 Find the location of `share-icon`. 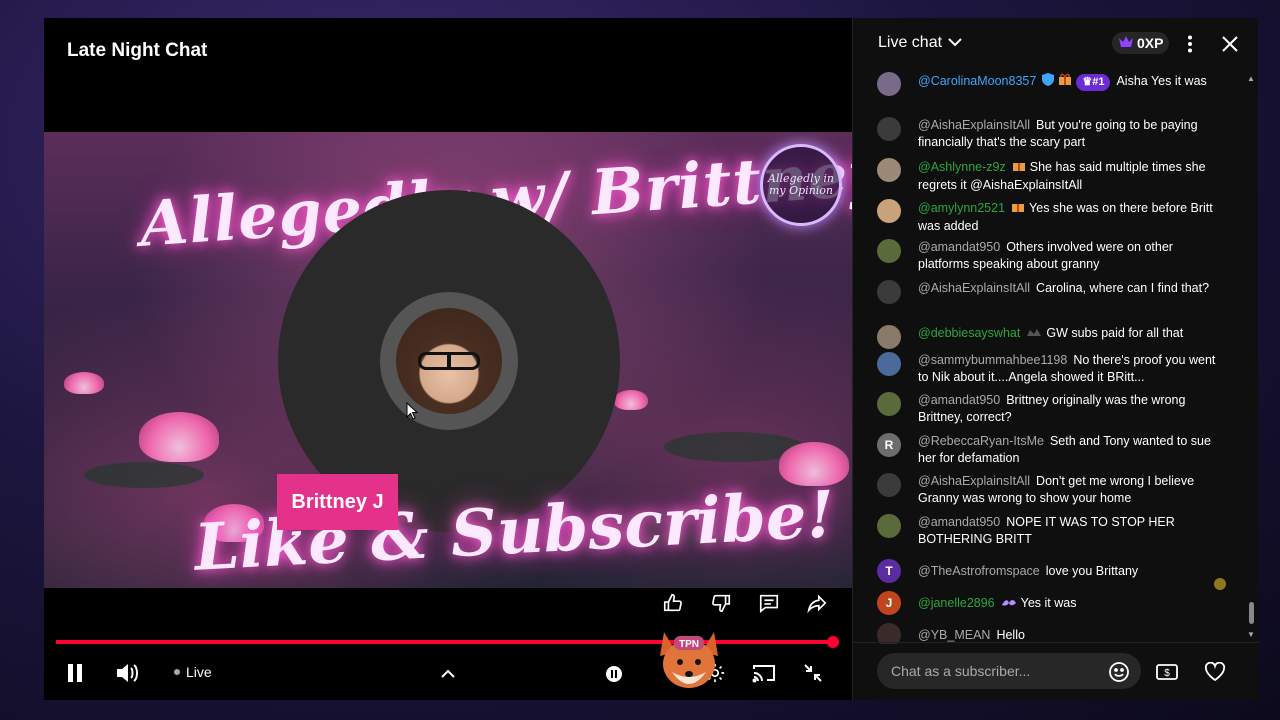

share-icon is located at coordinates (817, 603).